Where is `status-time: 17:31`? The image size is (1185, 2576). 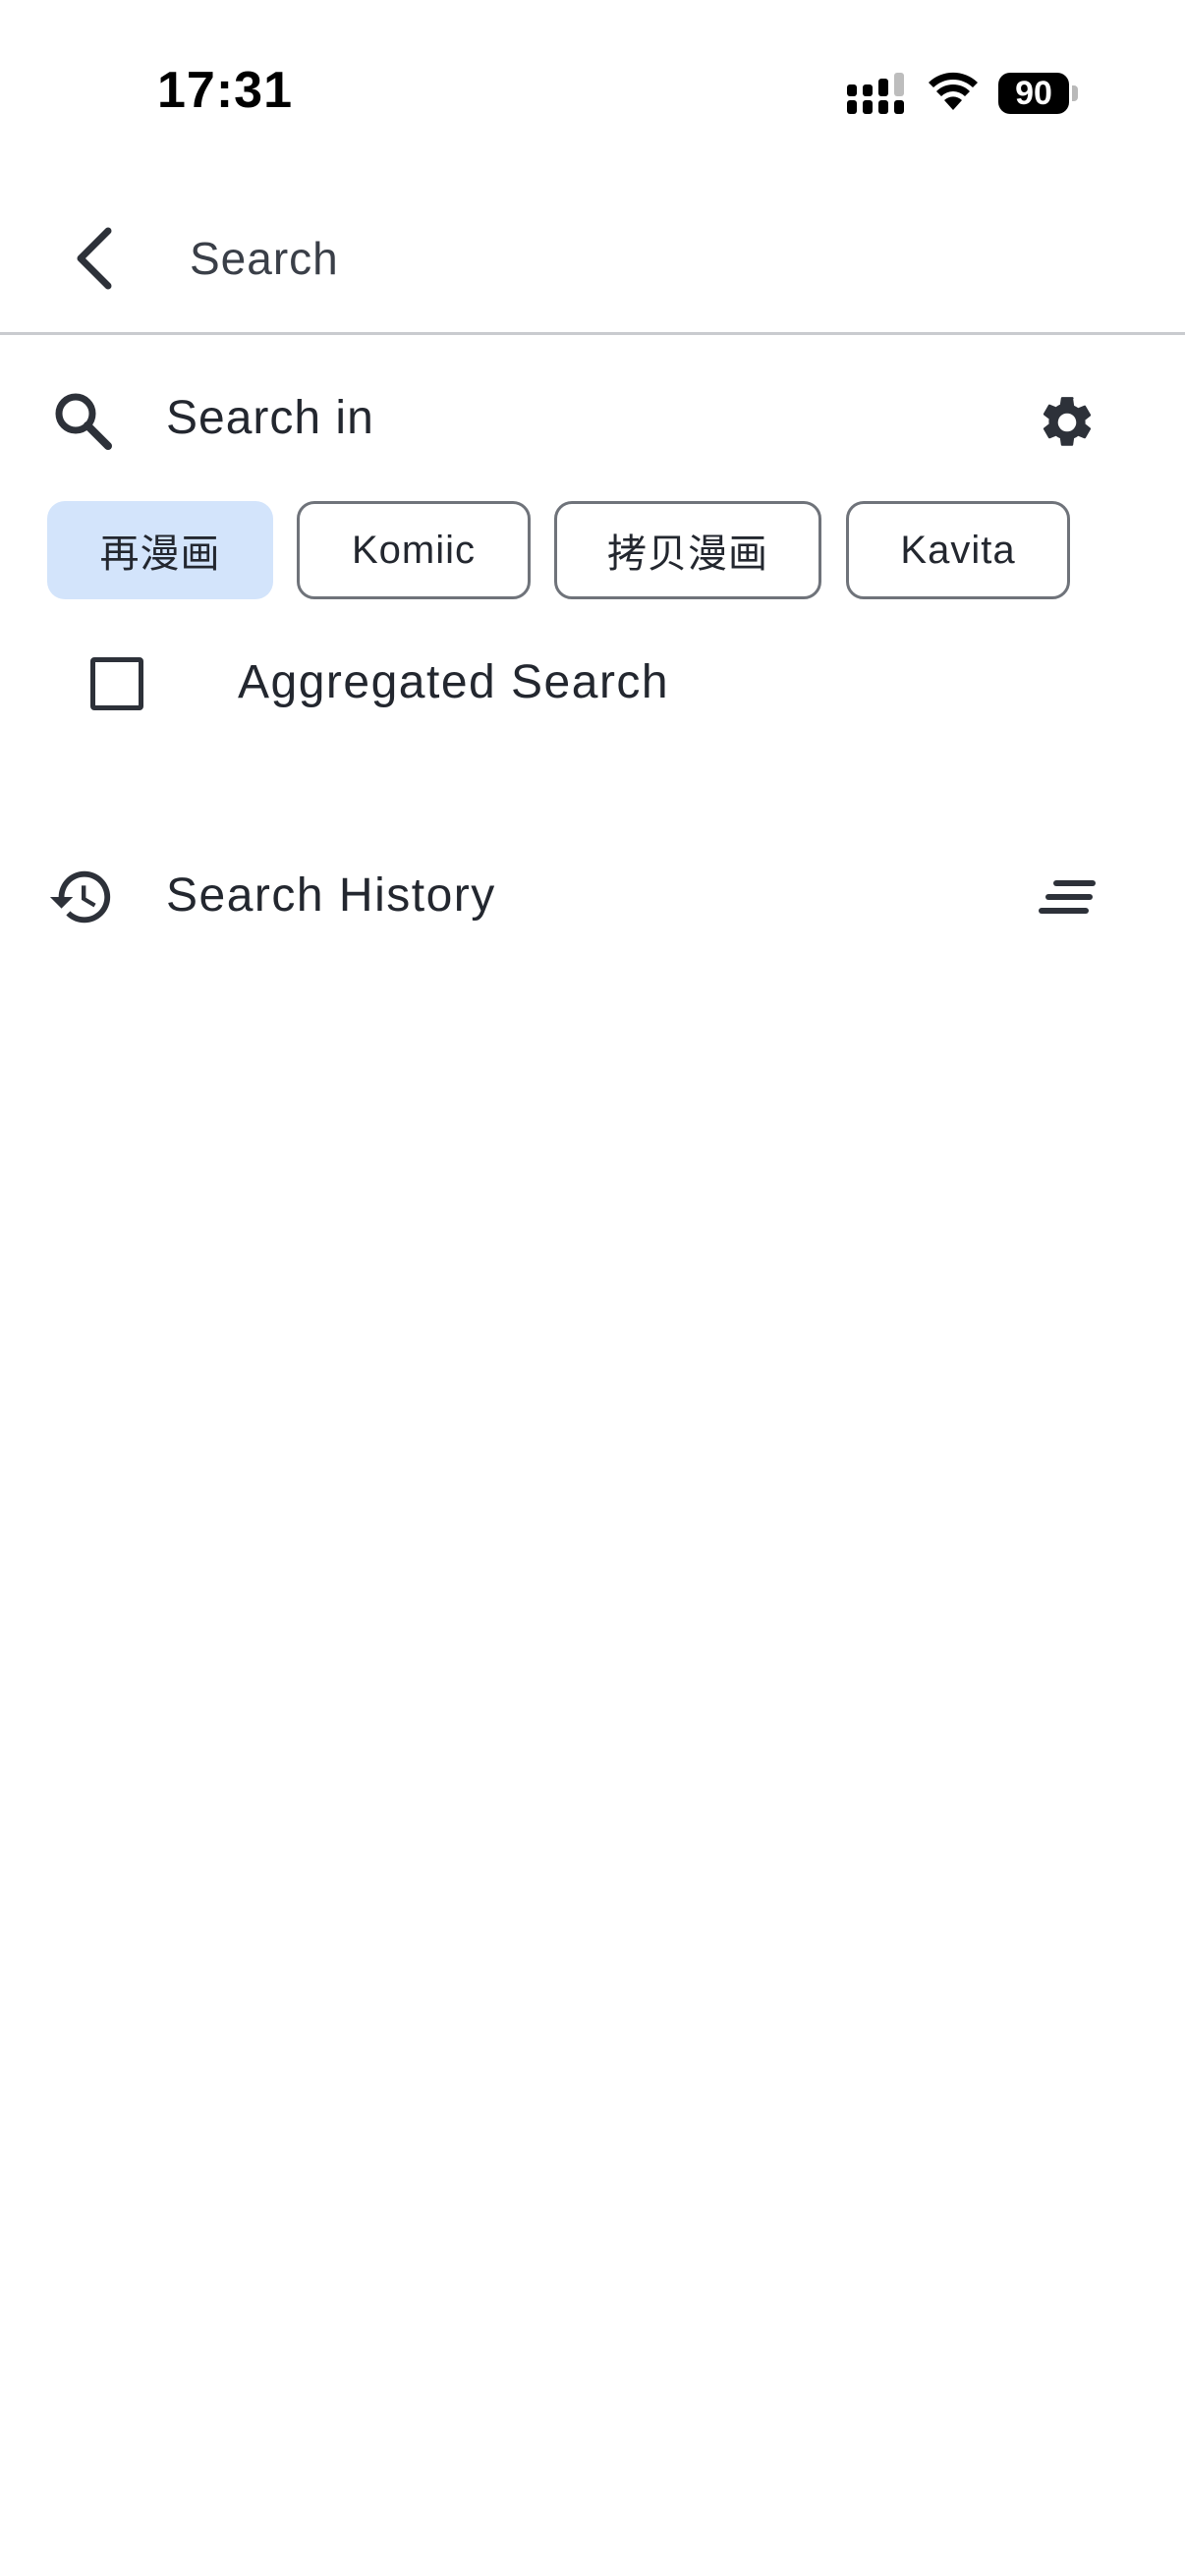
status-time: 17:31 is located at coordinates (225, 90).